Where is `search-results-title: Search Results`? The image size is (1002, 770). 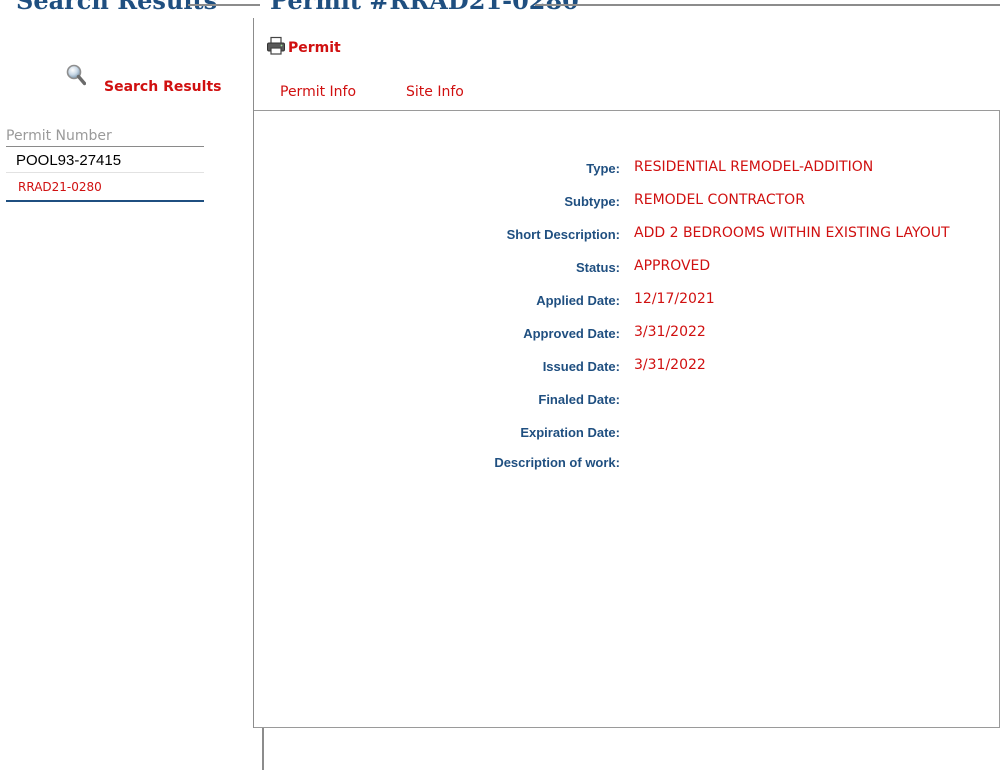
search-results-title: Search Results is located at coordinates (117, 7).